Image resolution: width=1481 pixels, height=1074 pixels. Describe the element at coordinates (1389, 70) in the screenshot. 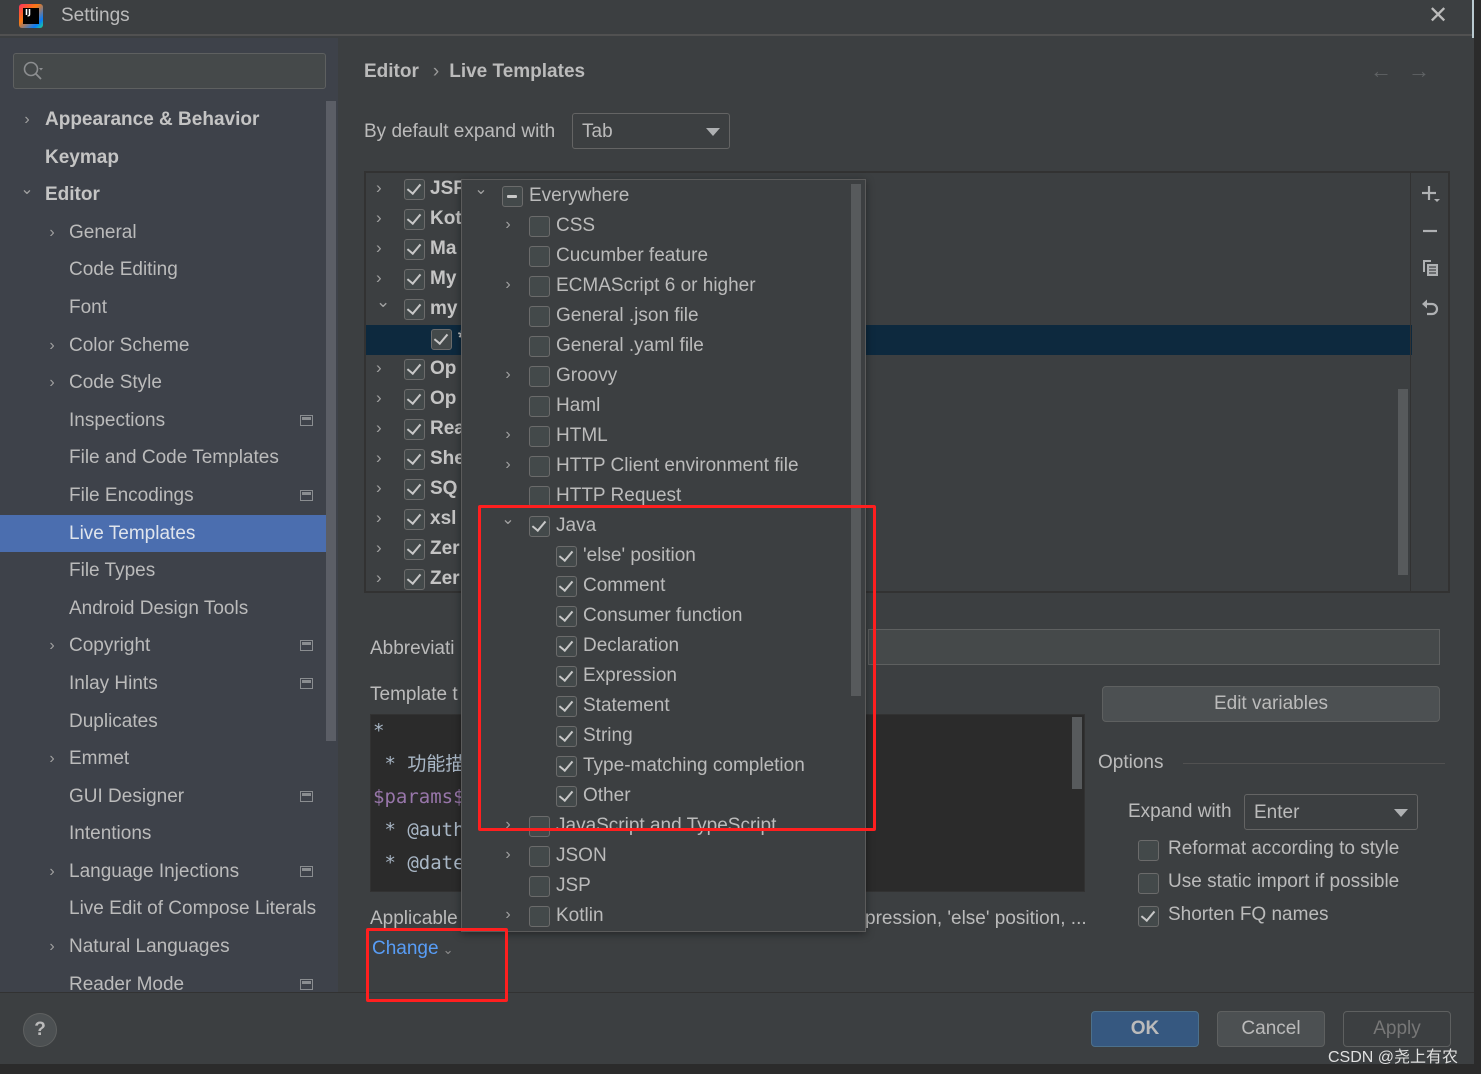

I see `back-arrow-icon: ←` at that location.